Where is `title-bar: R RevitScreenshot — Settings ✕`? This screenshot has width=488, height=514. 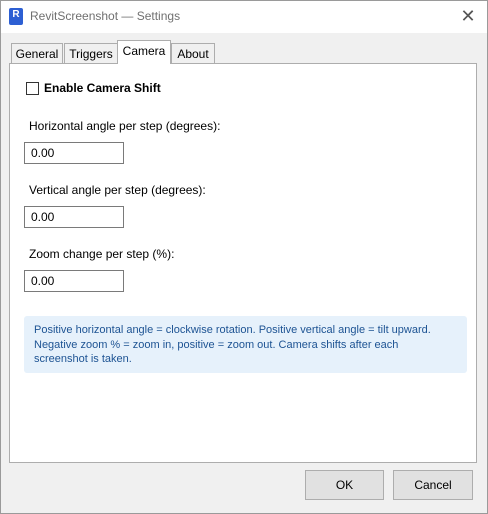
title-bar: R RevitScreenshot — Settings ✕ is located at coordinates (244, 17).